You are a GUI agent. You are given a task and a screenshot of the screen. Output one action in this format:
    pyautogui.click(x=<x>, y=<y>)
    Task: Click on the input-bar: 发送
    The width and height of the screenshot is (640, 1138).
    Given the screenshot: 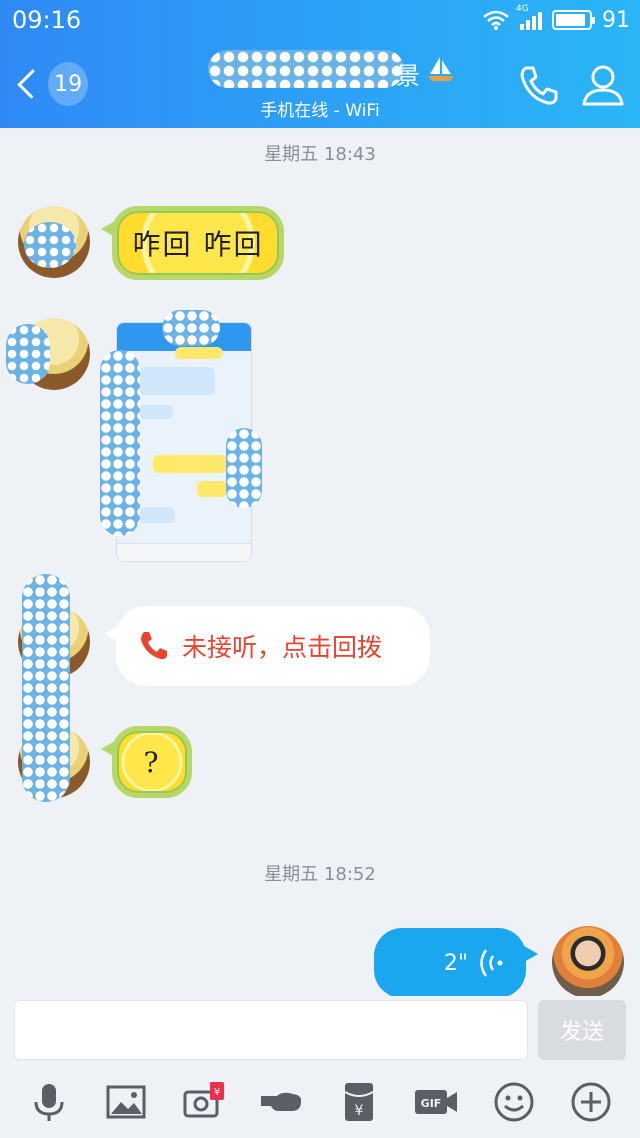 What is the action you would take?
    pyautogui.click(x=320, y=1029)
    